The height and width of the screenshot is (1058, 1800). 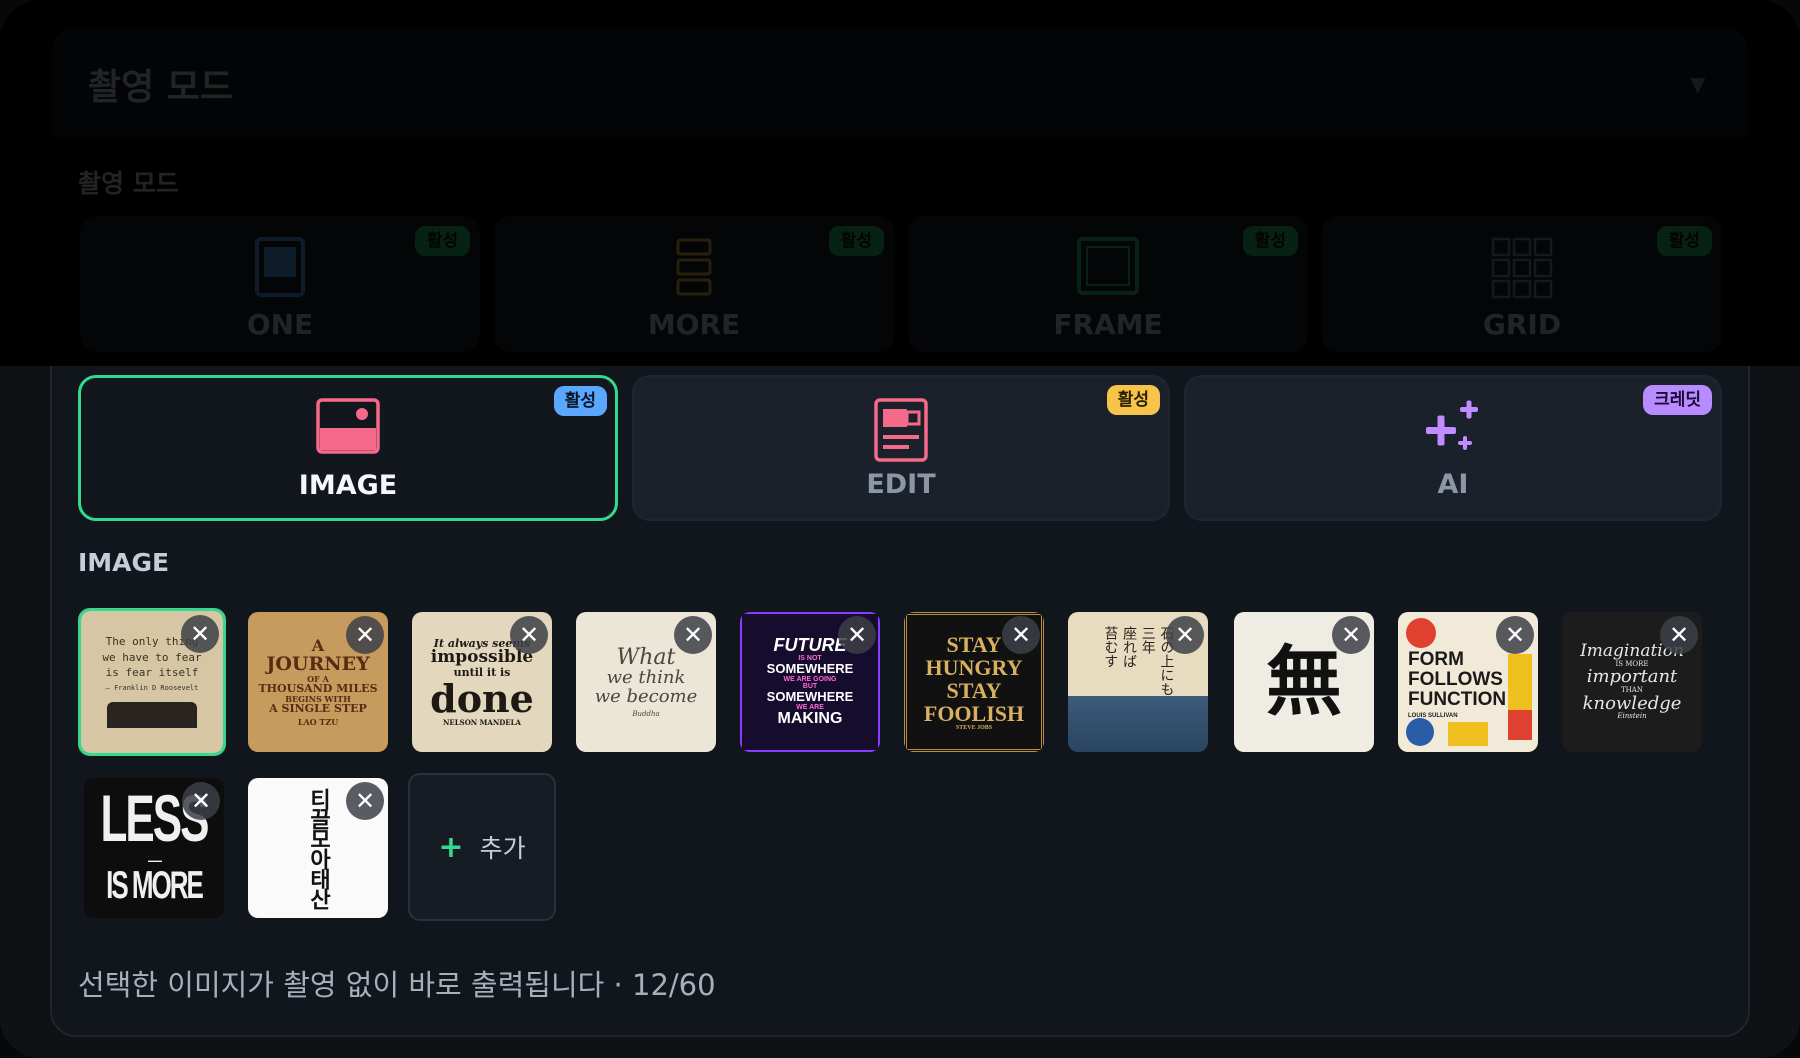 What do you see at coordinates (901, 432) in the screenshot?
I see `edit-icon` at bounding box center [901, 432].